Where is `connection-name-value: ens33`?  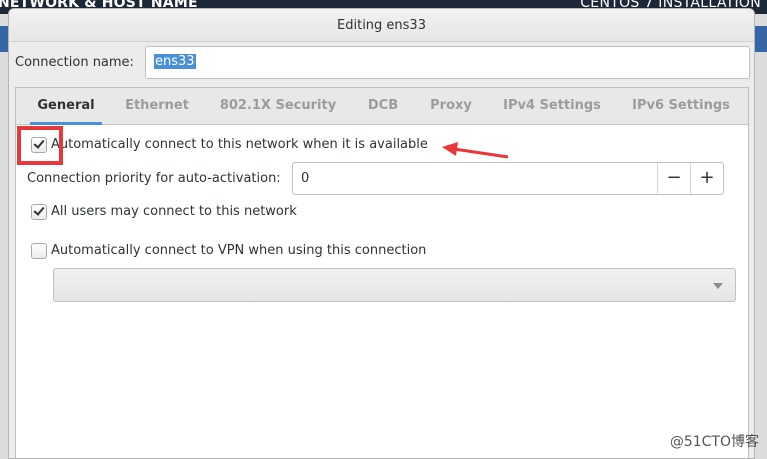
connection-name-value: ens33 is located at coordinates (175, 61).